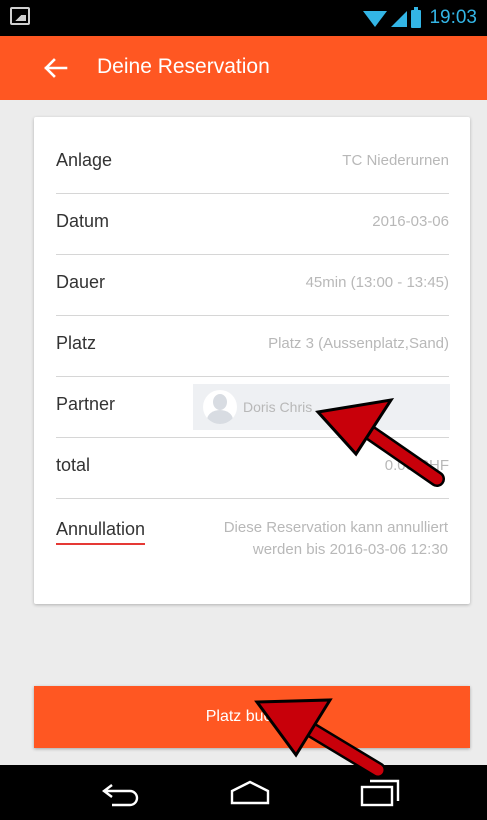 This screenshot has height=820, width=487. I want to click on wifi-icon, so click(375, 19).